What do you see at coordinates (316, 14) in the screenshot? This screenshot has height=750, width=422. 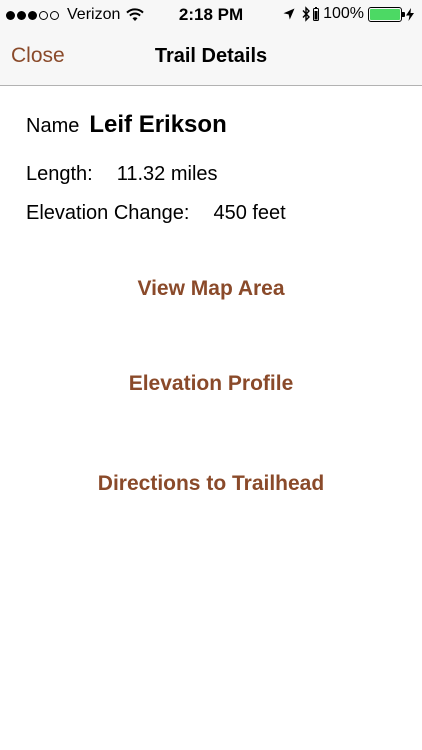 I see `bluetooth-battery-icon` at bounding box center [316, 14].